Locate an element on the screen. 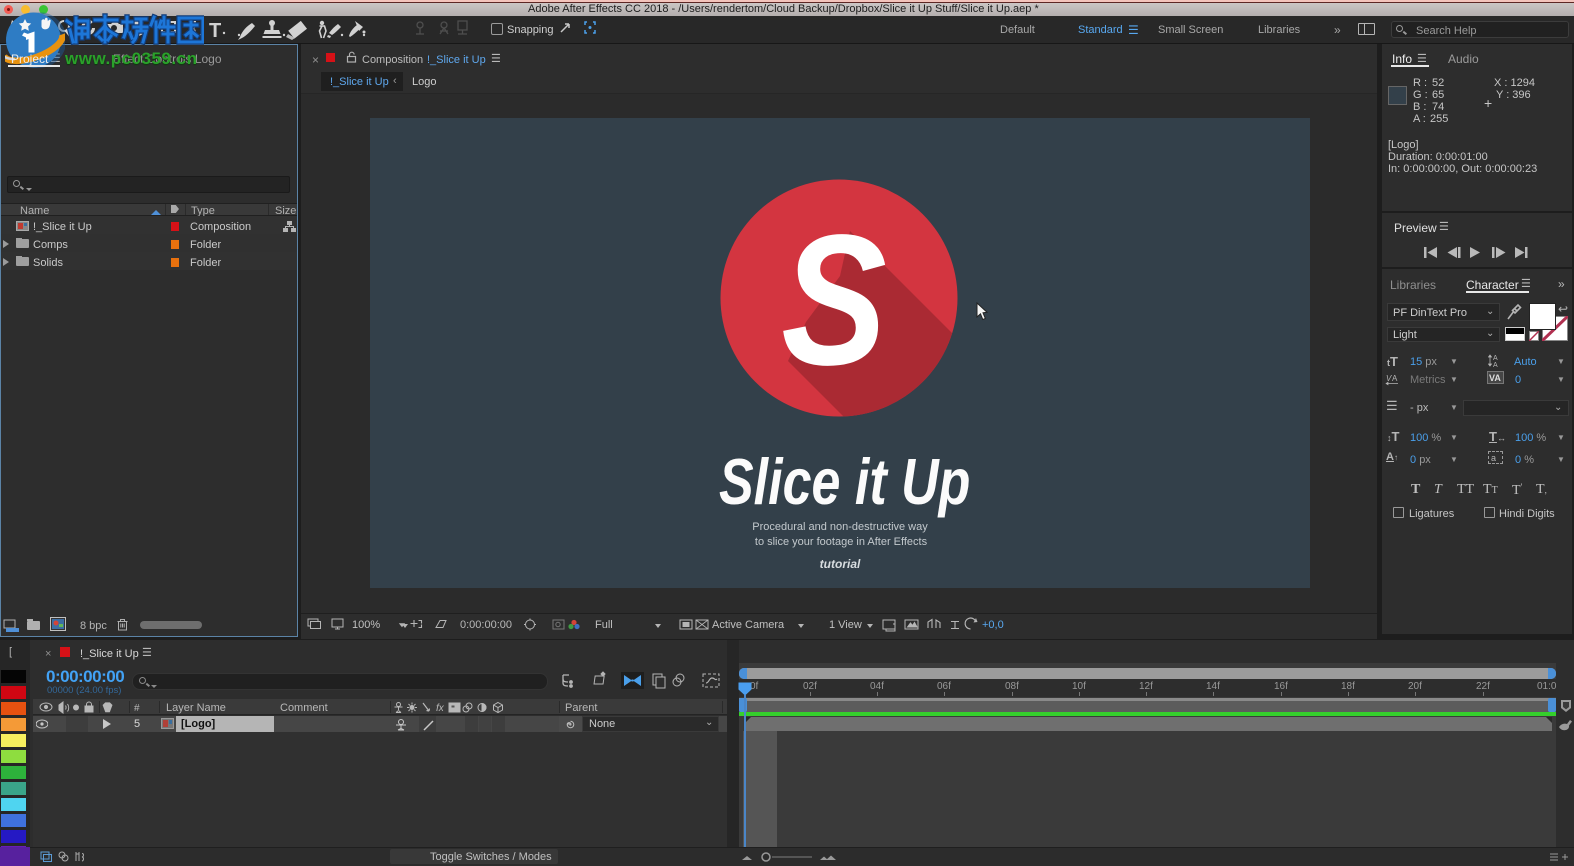 The image size is (1574, 866). svg-text: S is located at coordinates (833, 300).